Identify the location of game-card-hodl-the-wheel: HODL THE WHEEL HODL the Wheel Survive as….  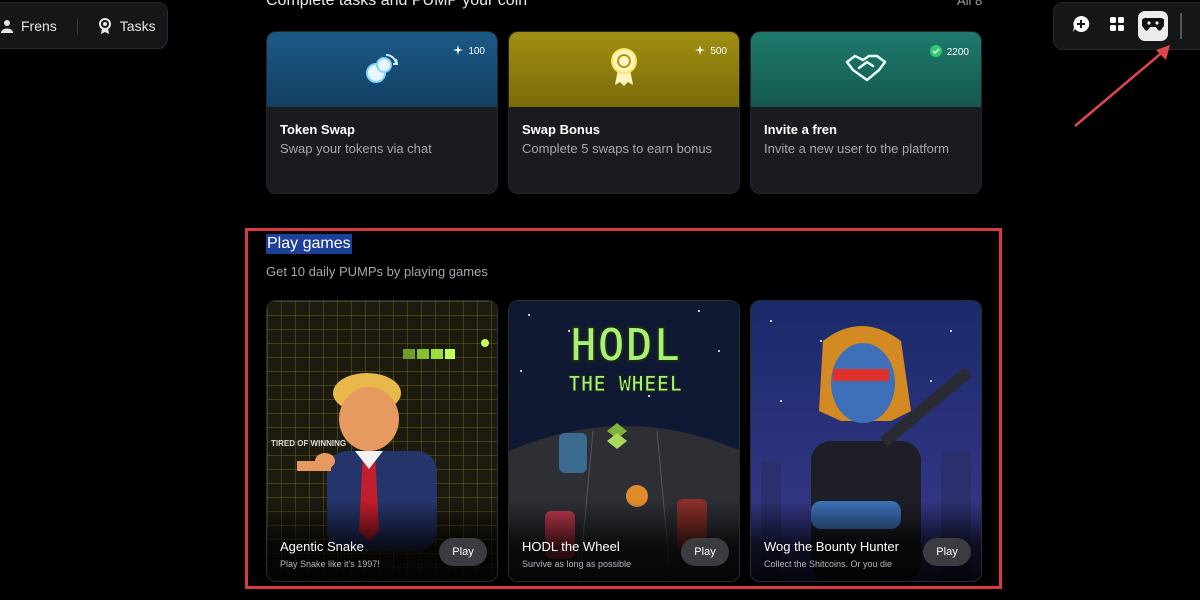
(624, 441).